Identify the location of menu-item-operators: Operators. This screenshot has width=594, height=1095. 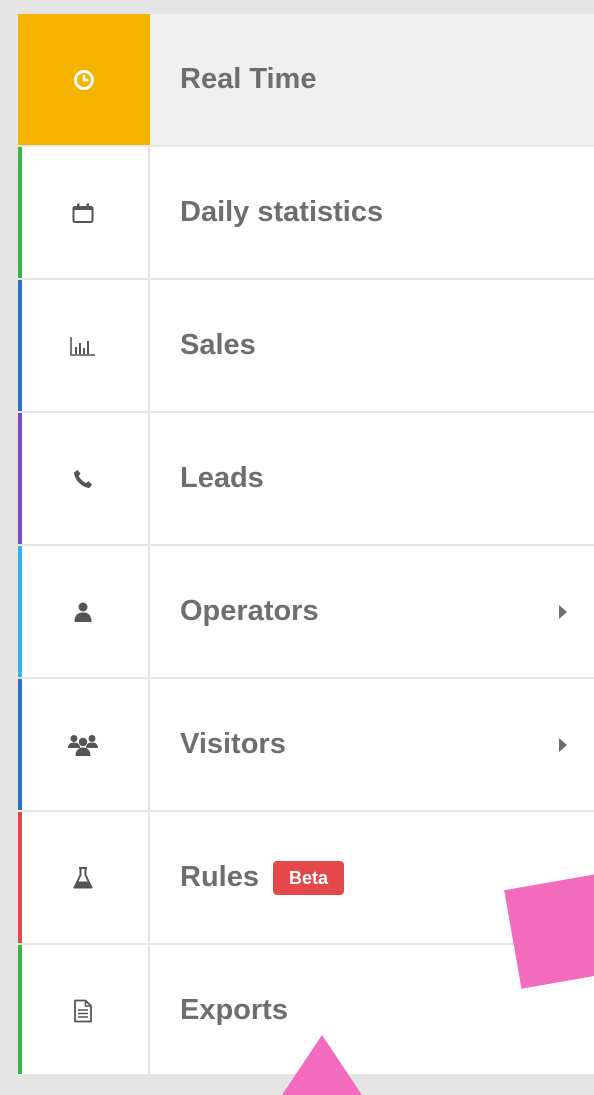
(306, 612).